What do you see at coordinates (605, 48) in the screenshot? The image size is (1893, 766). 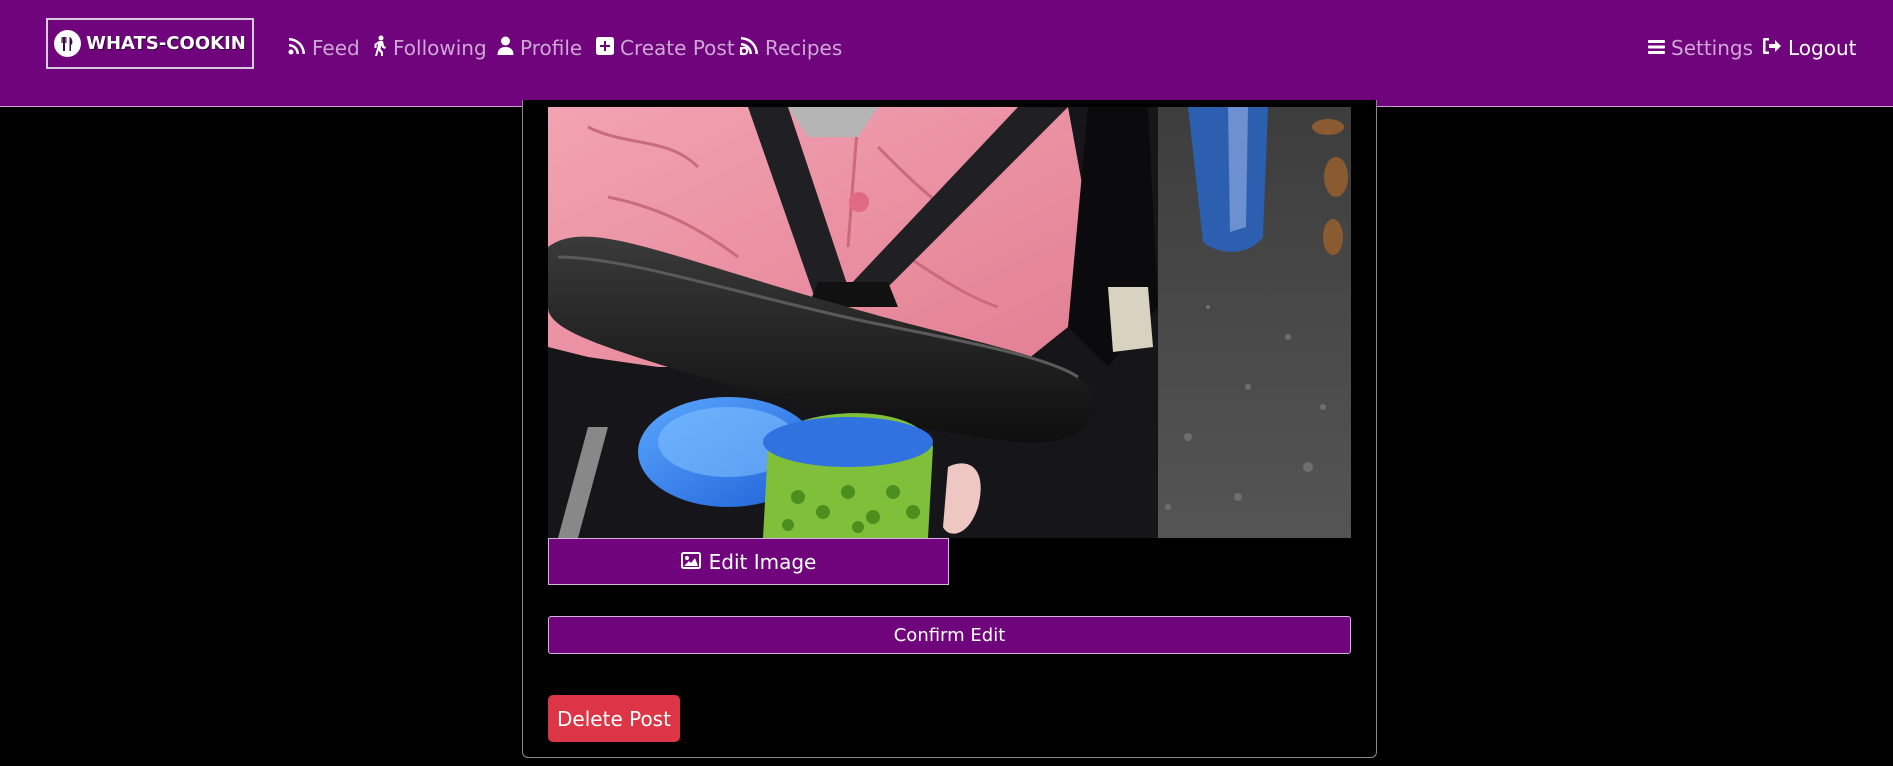 I see `plus-square-icon` at bounding box center [605, 48].